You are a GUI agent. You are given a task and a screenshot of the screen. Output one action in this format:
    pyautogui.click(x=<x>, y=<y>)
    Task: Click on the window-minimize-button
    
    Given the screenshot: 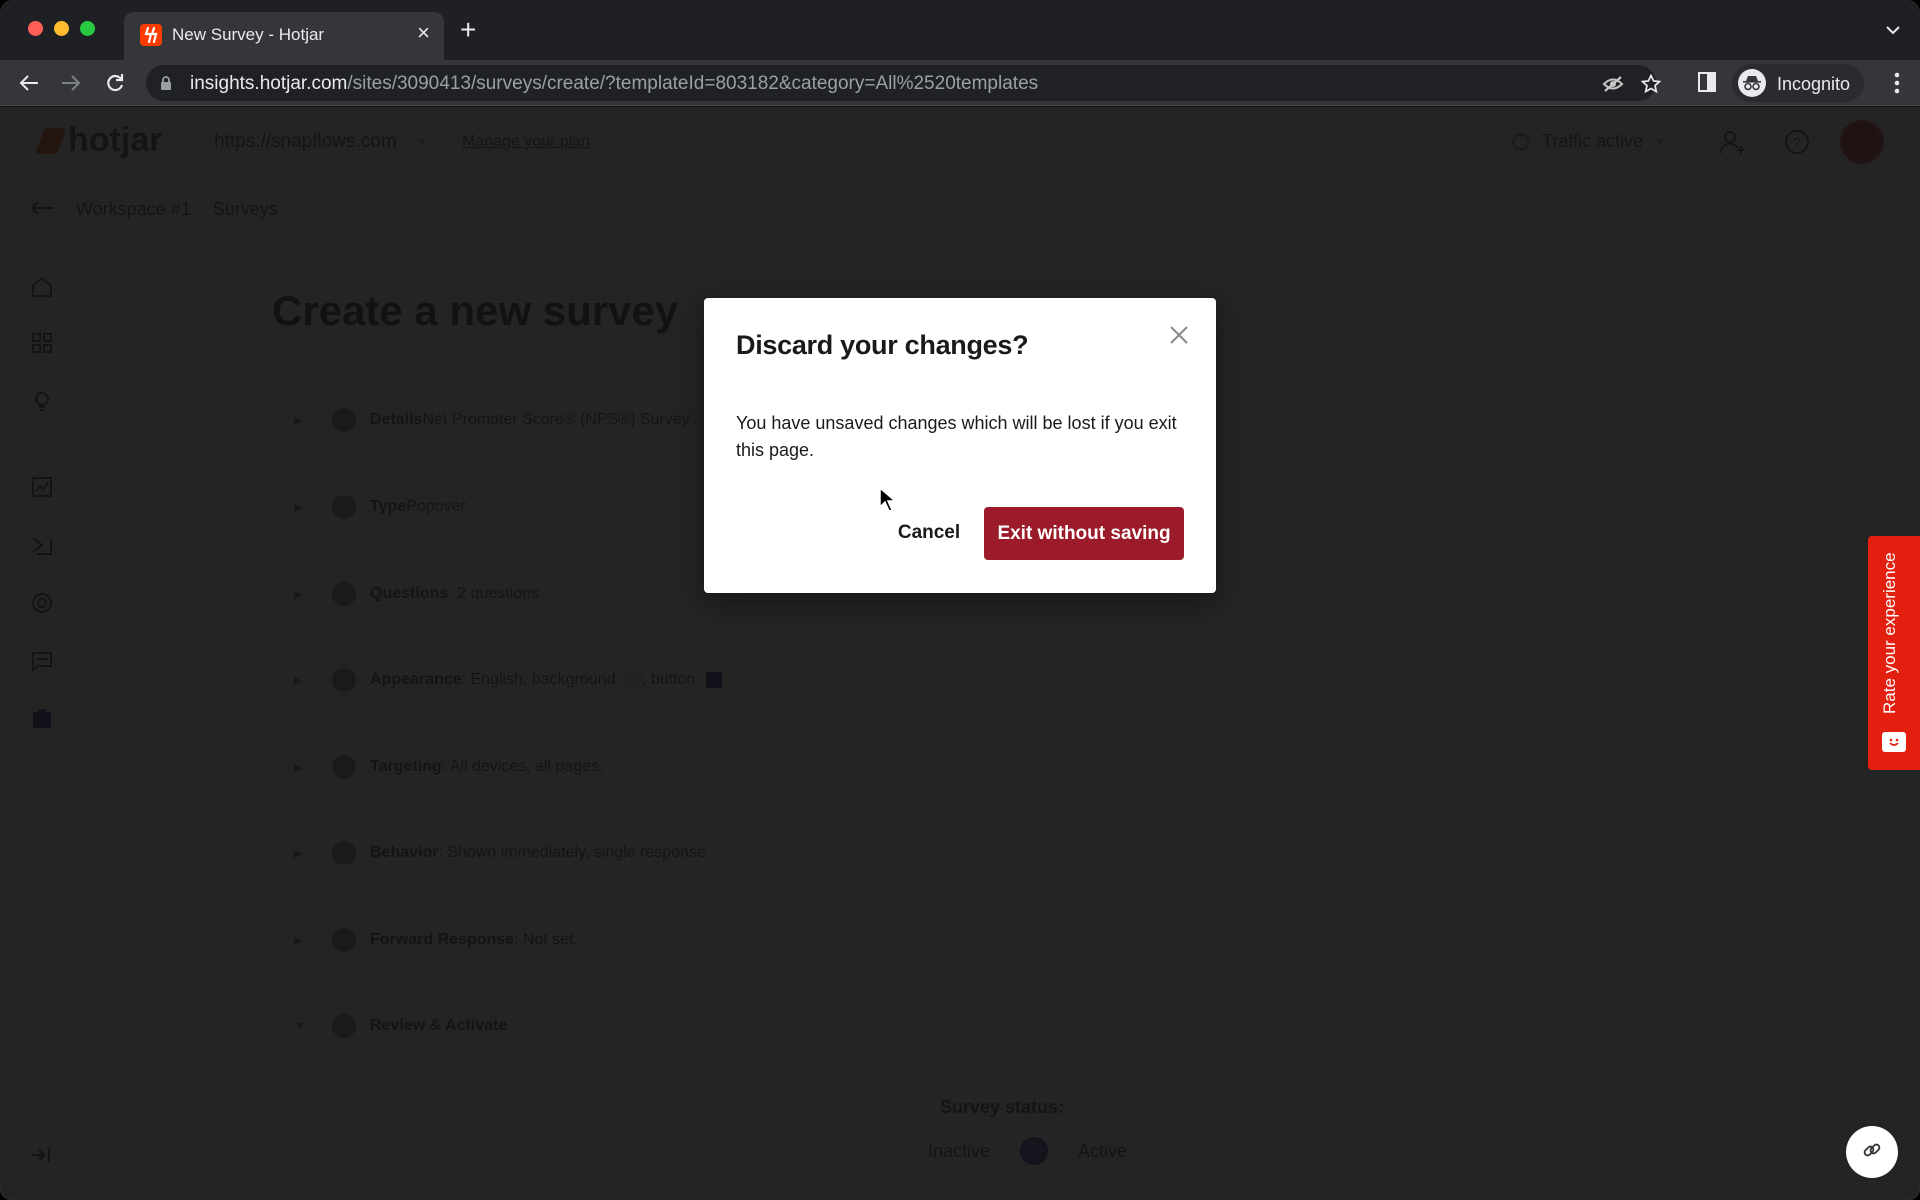 What is the action you would take?
    pyautogui.click(x=61, y=28)
    